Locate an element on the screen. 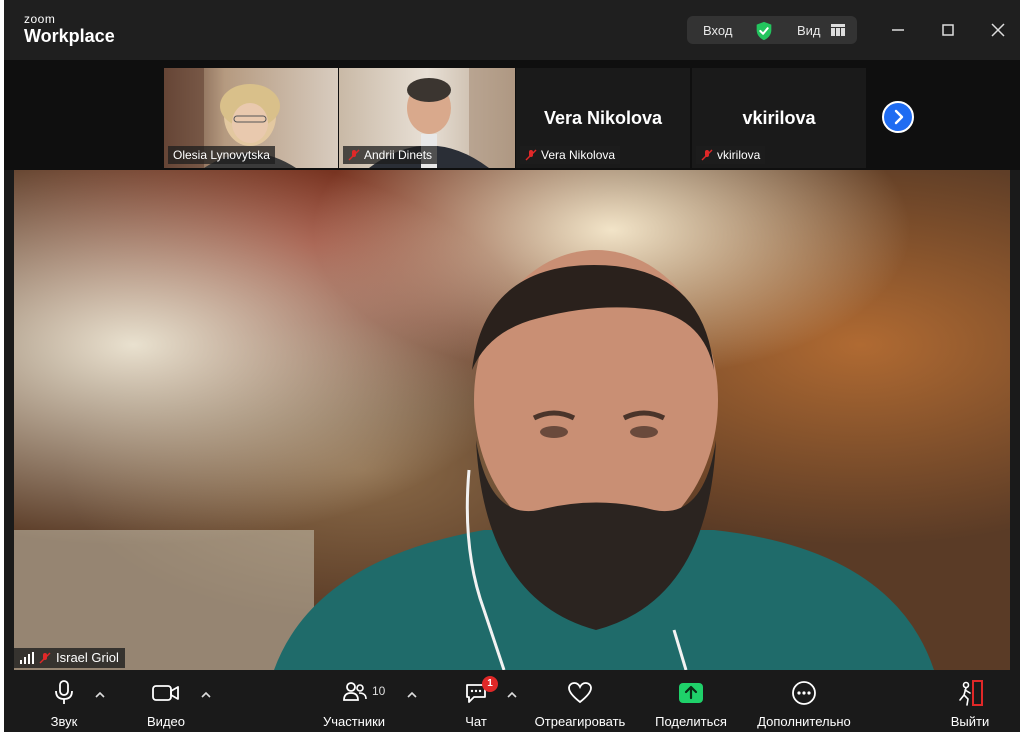  participant-thumbnail: vkirilova vkirilova is located at coordinates (779, 118).